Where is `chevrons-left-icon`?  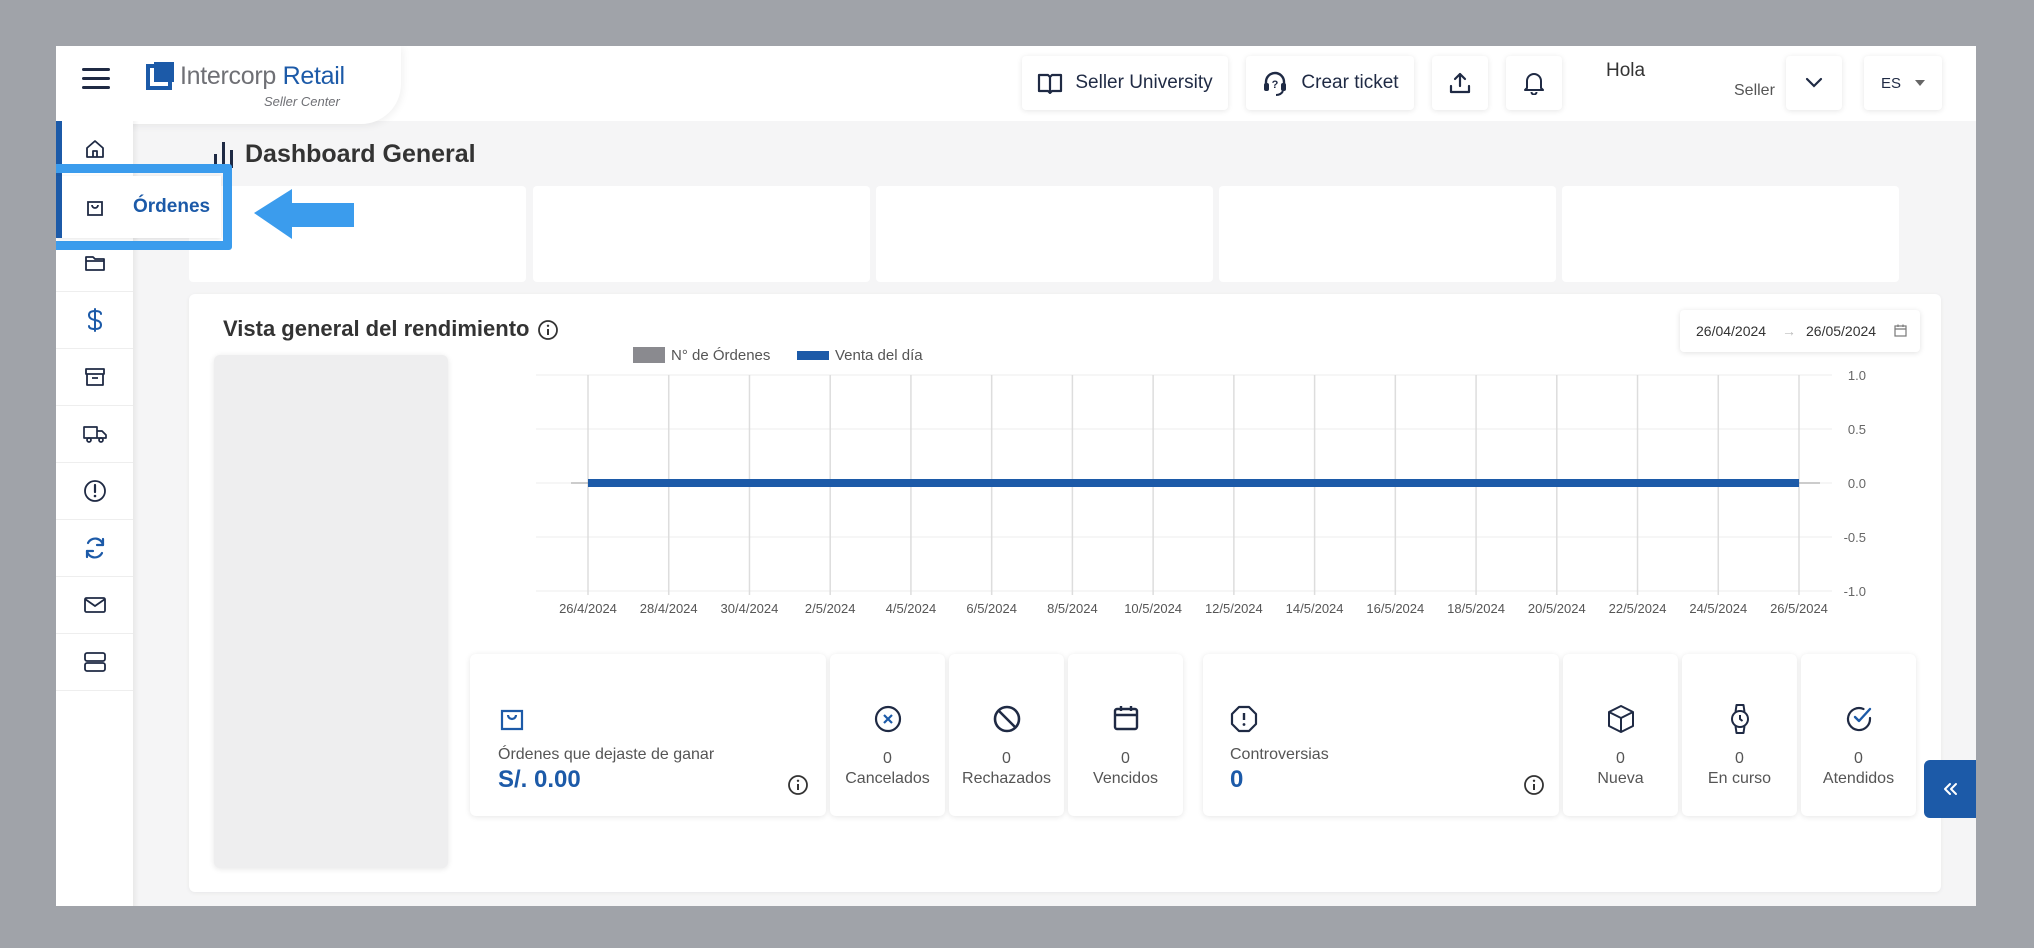
chevrons-left-icon is located at coordinates (1950, 789).